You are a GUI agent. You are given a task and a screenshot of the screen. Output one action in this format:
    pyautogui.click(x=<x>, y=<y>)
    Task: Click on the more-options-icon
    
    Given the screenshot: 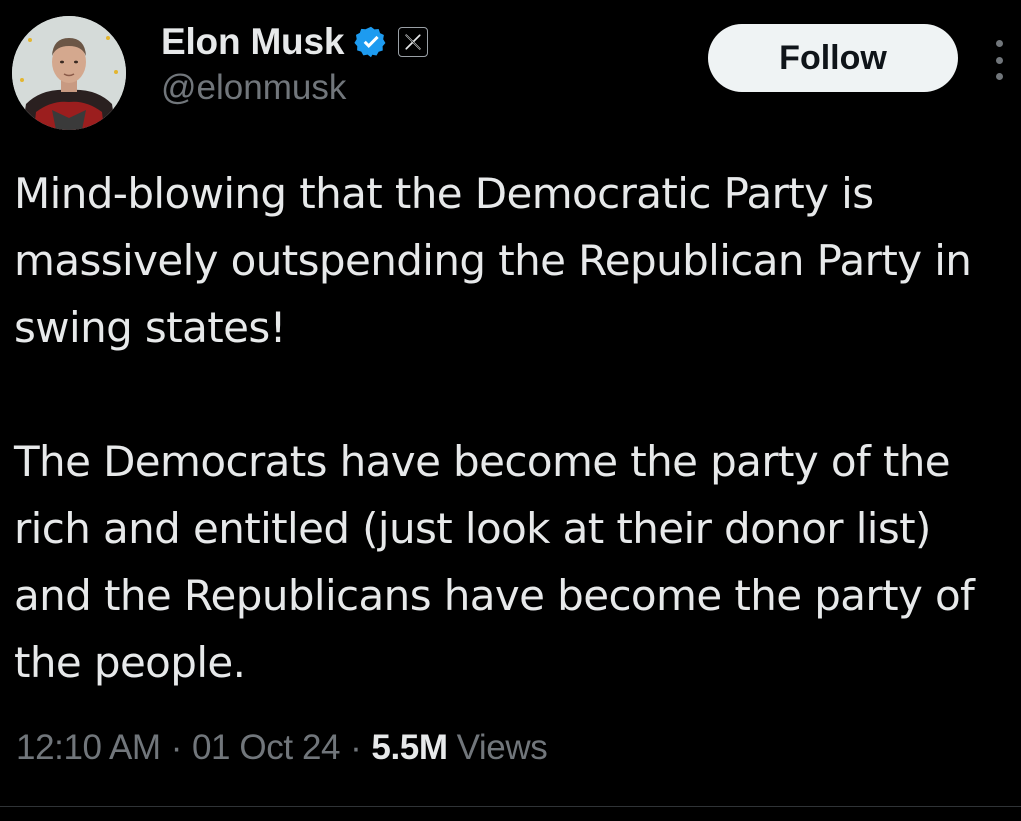 What is the action you would take?
    pyautogui.click(x=999, y=60)
    